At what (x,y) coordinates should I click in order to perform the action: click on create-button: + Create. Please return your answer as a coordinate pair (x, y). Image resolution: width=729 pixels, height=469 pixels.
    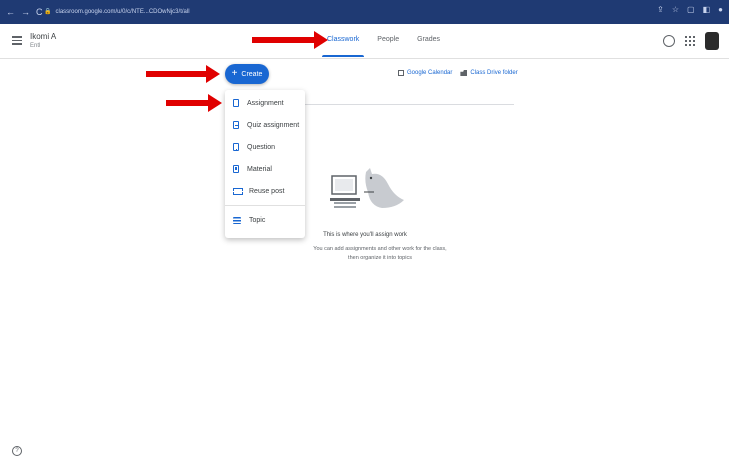
    Looking at the image, I should click on (247, 74).